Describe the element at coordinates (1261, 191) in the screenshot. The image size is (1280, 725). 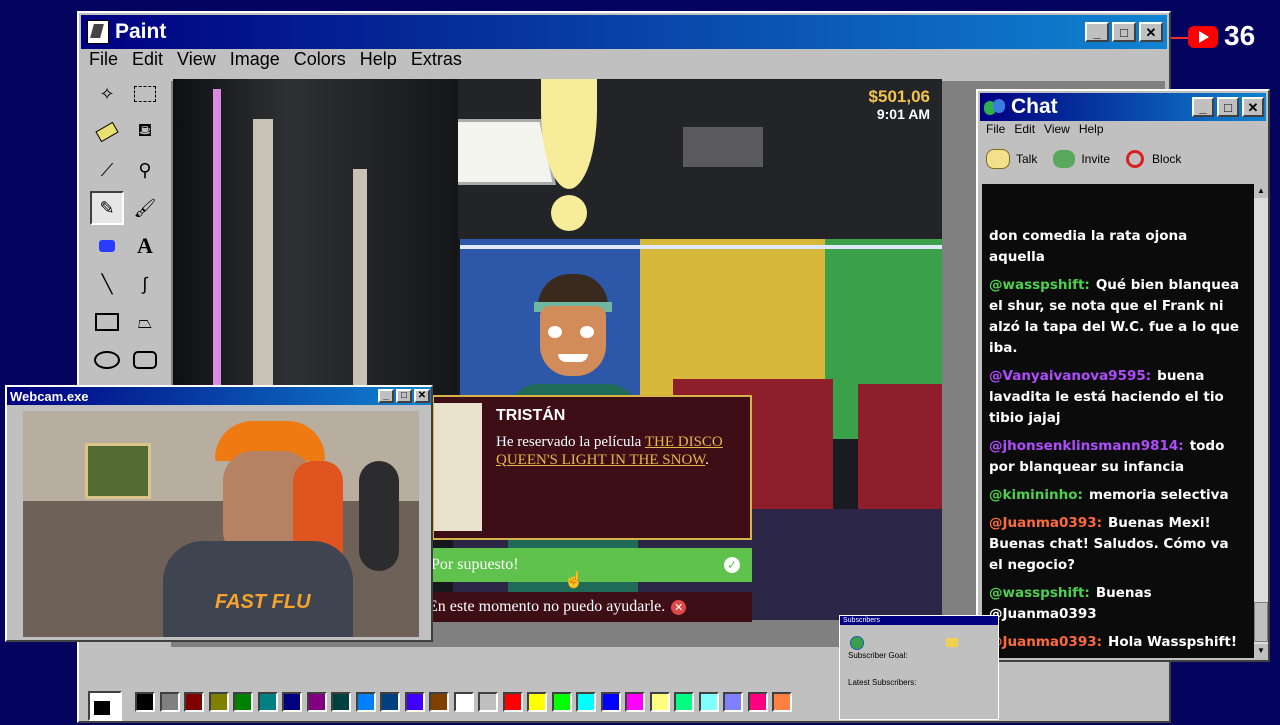
I see `scroll-up-icon: ▲` at that location.